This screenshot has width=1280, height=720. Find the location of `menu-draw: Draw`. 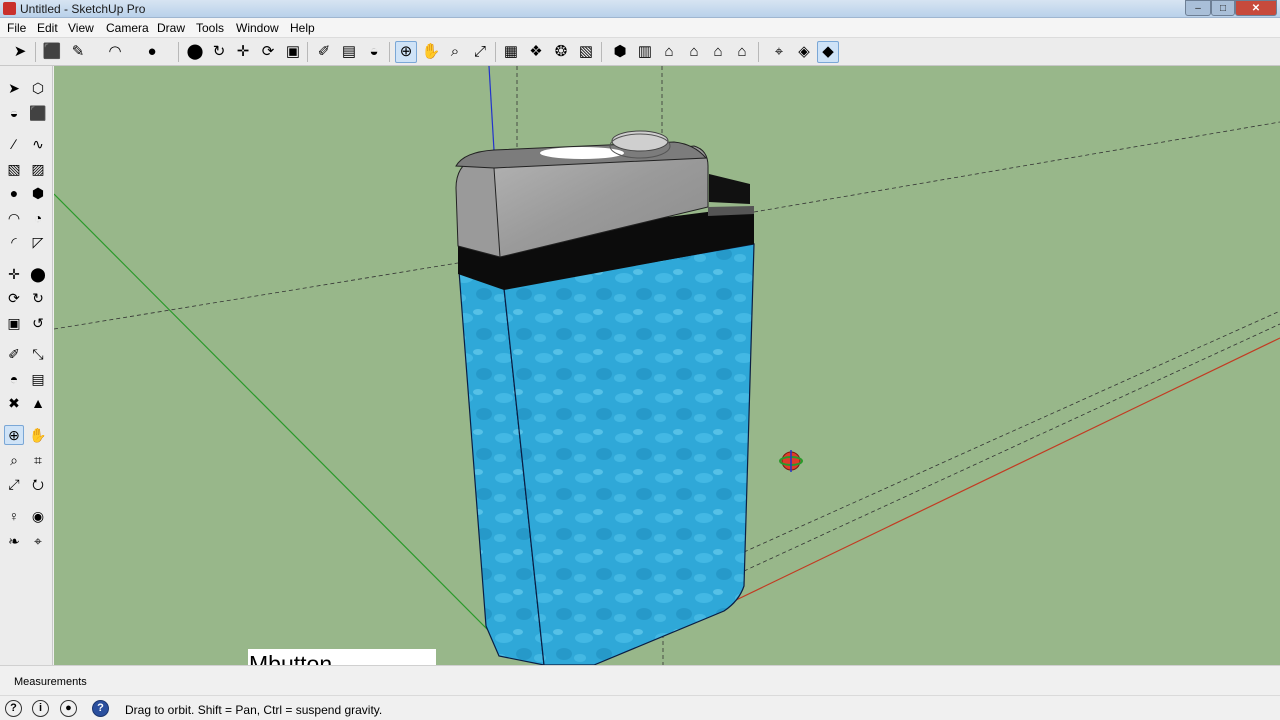

menu-draw: Draw is located at coordinates (171, 28).